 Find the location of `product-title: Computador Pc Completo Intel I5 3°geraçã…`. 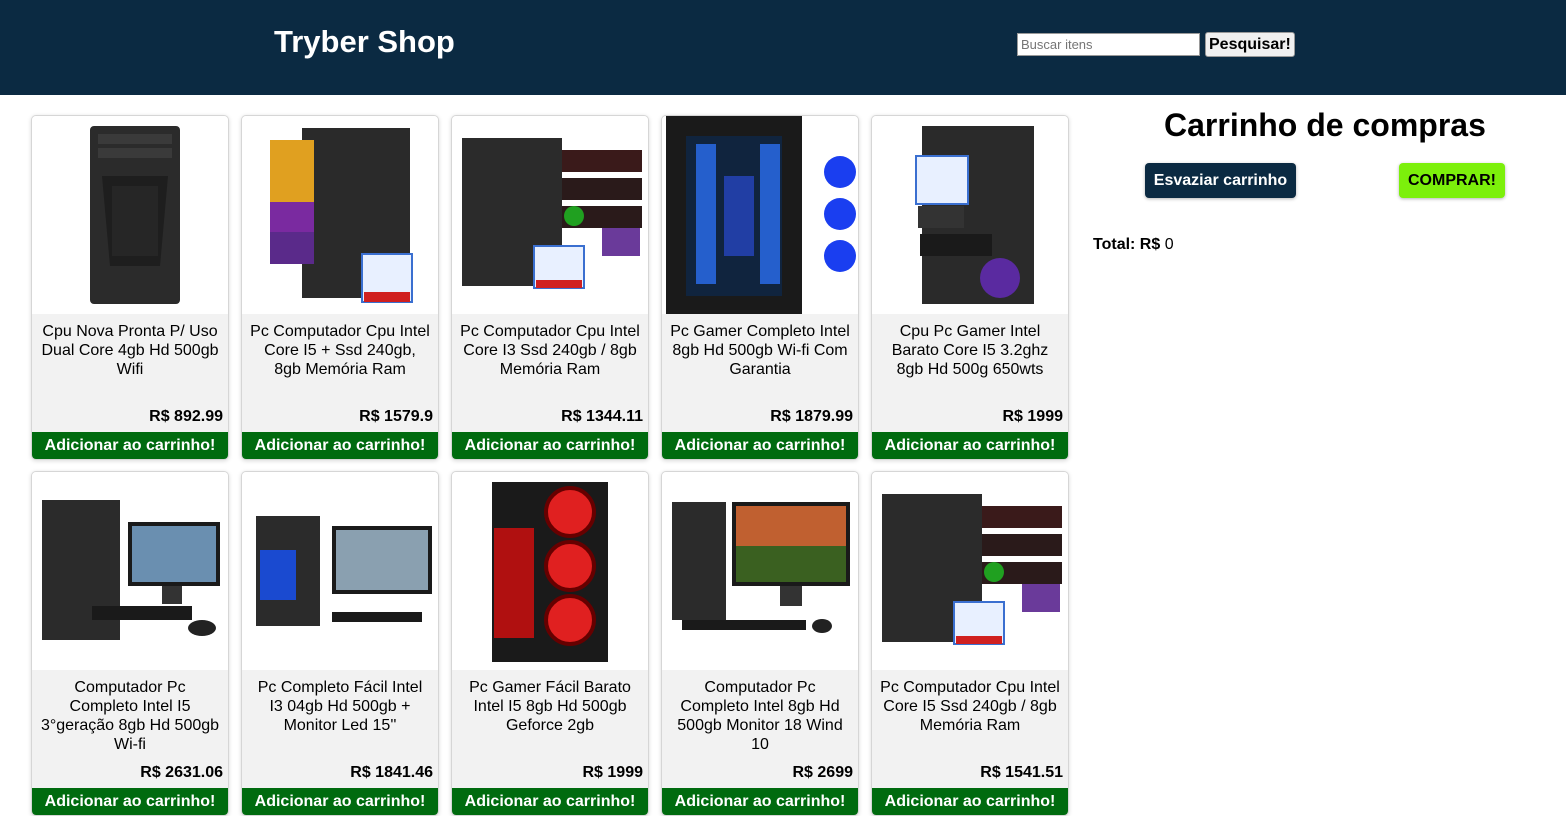

product-title: Computador Pc Completo Intel I5 3°geraçã… is located at coordinates (130, 716).